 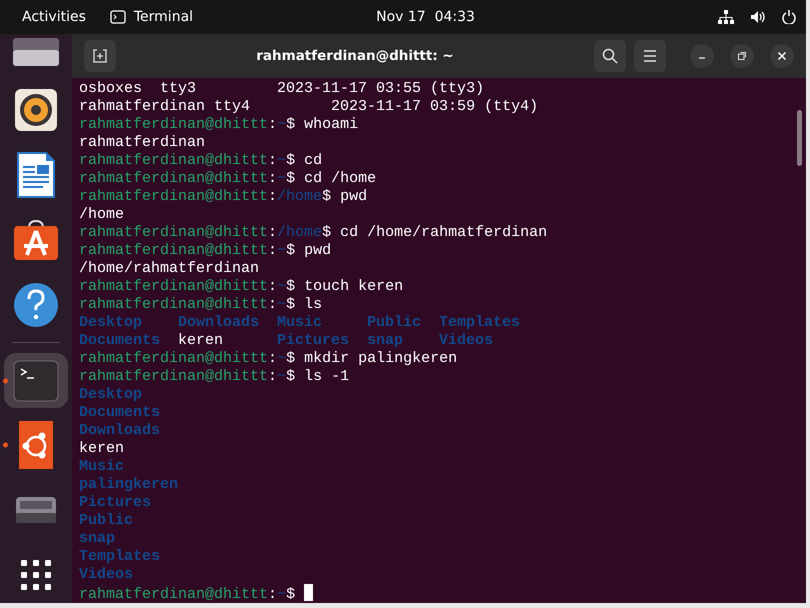 I want to click on maximize-button, so click(x=742, y=56).